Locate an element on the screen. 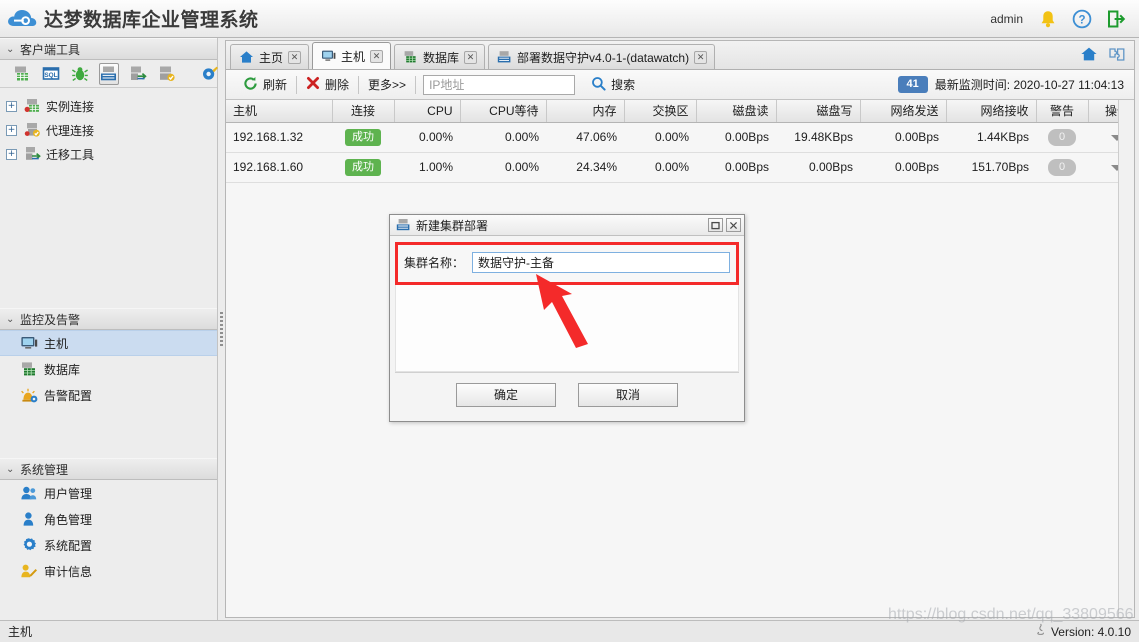 Image resolution: width=1139 pixels, height=642 pixels. sidebar-item-audit-info: 审计信息 is located at coordinates (108, 571).